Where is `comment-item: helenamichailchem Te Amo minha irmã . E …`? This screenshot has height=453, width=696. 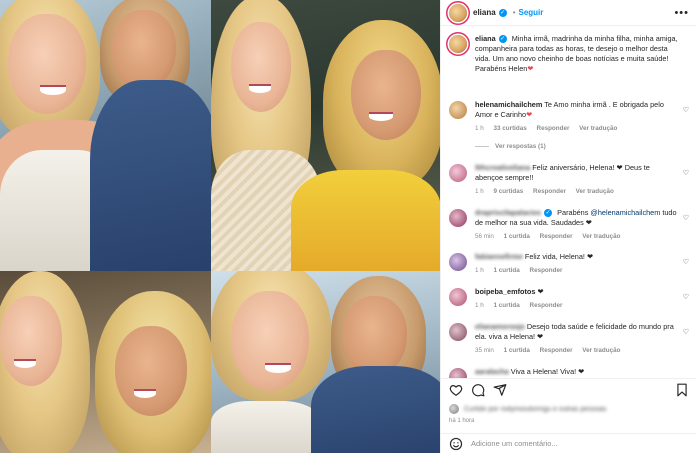 comment-item: helenamichailchem Te Amo minha irmã . E … is located at coordinates (571, 126).